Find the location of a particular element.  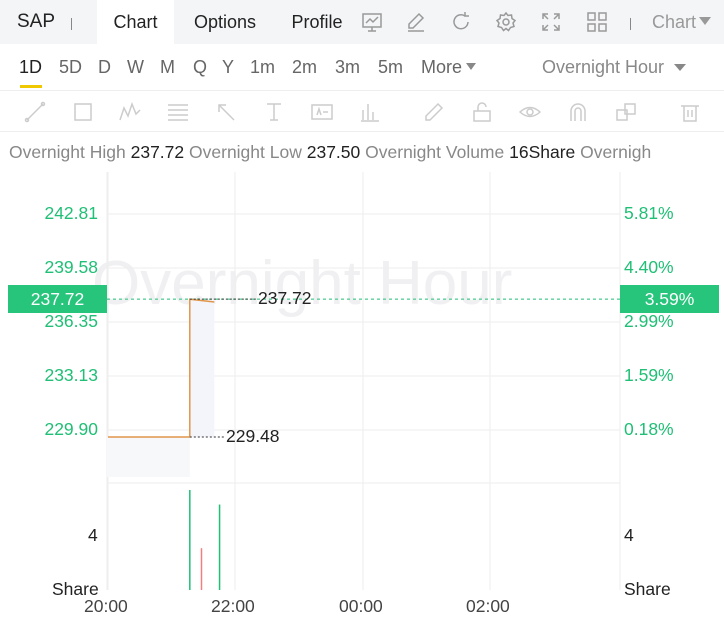

current-price-badge: 237.72 is located at coordinates (57, 299).